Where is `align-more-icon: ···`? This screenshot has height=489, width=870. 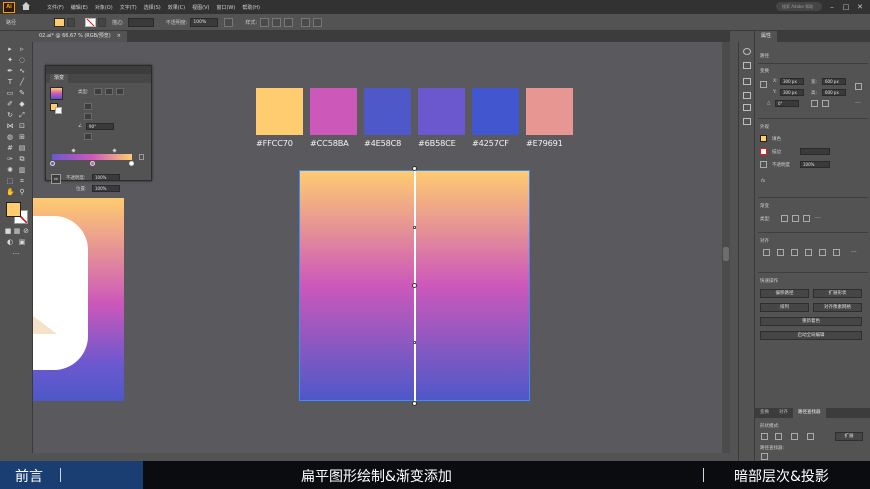
align-more-icon: ··· is located at coordinates (854, 252).